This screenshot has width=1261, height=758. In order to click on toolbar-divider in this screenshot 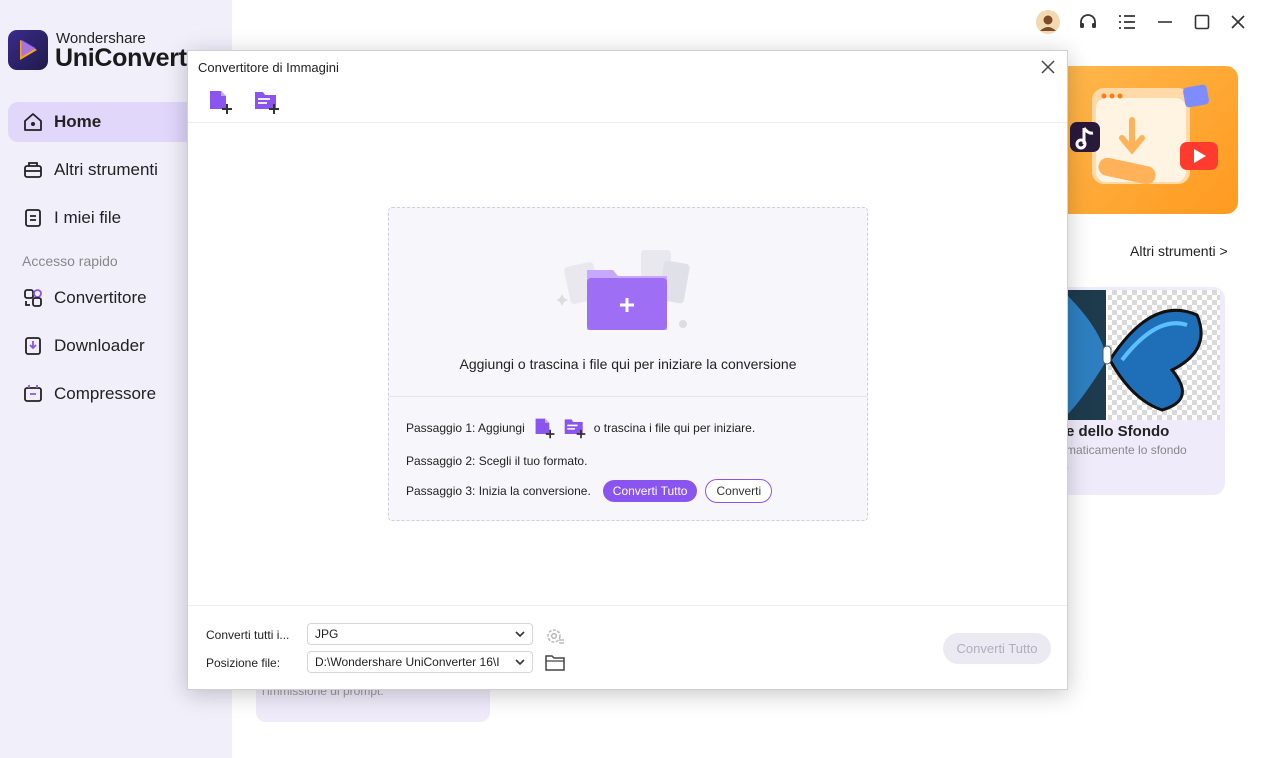, I will do `click(627, 122)`.